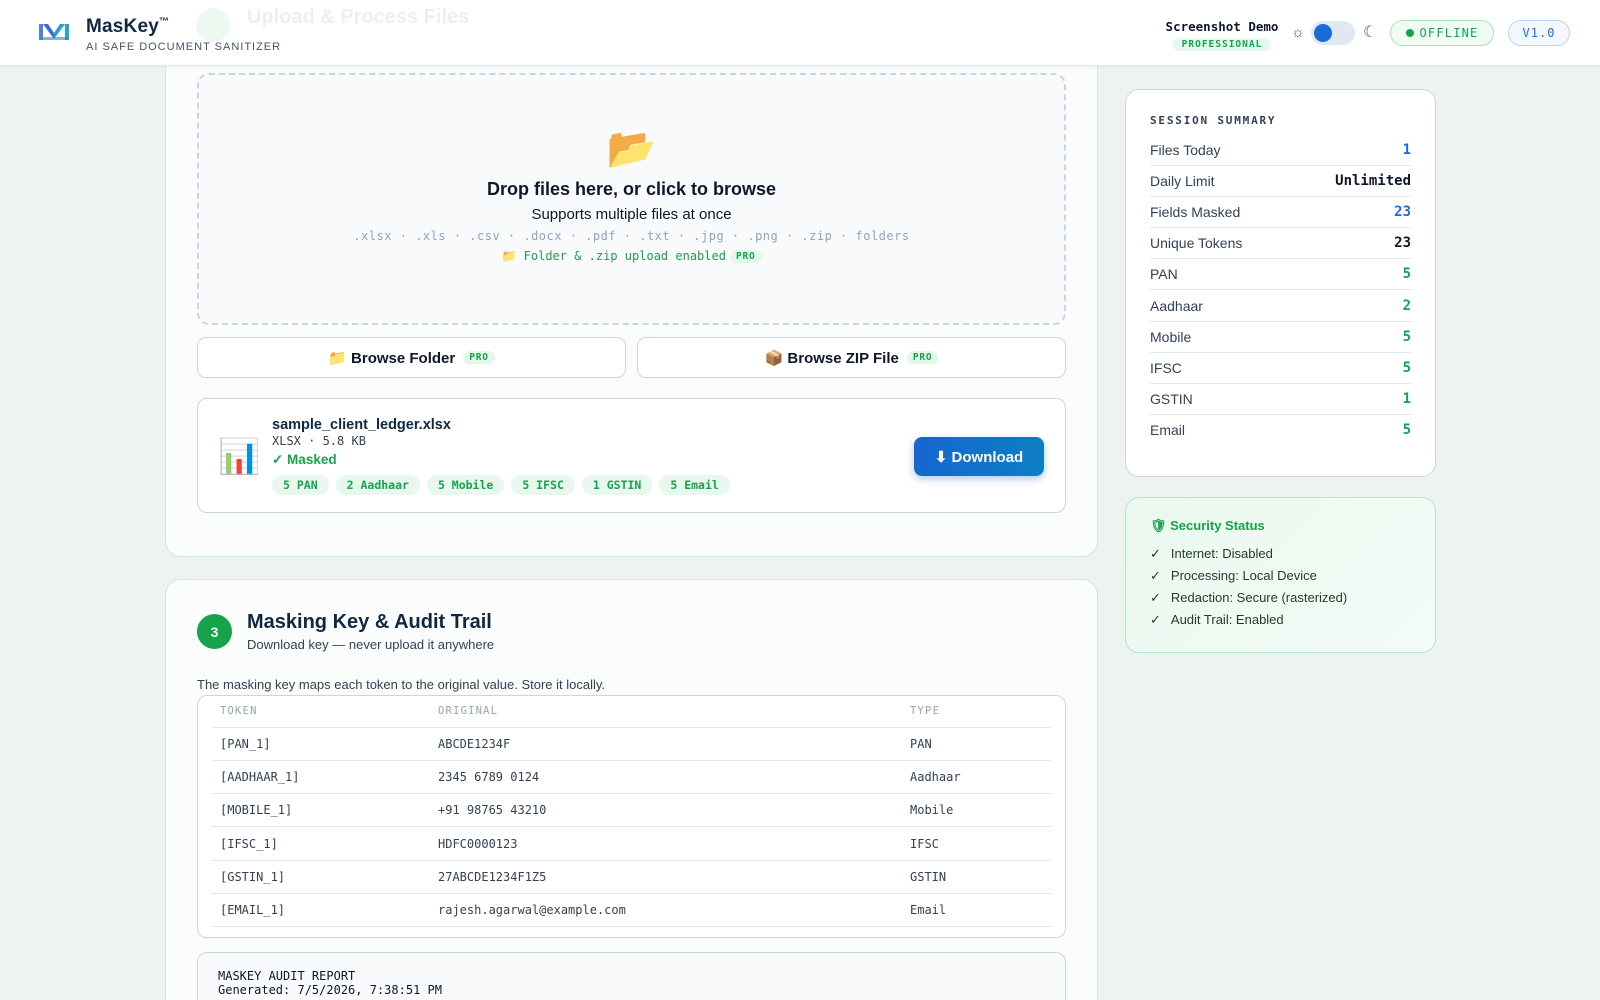 The image size is (1600, 1000). Describe the element at coordinates (371, 644) in the screenshot. I see `step-subtitle: Download key — never upload it anywhere` at that location.